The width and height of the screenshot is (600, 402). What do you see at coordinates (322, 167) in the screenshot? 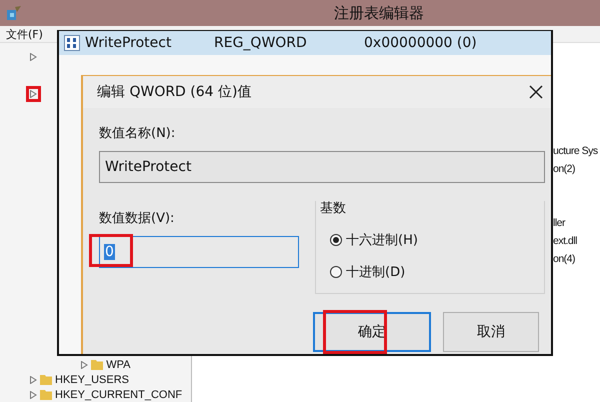
I see `value-name-field: WriteProtect` at bounding box center [322, 167].